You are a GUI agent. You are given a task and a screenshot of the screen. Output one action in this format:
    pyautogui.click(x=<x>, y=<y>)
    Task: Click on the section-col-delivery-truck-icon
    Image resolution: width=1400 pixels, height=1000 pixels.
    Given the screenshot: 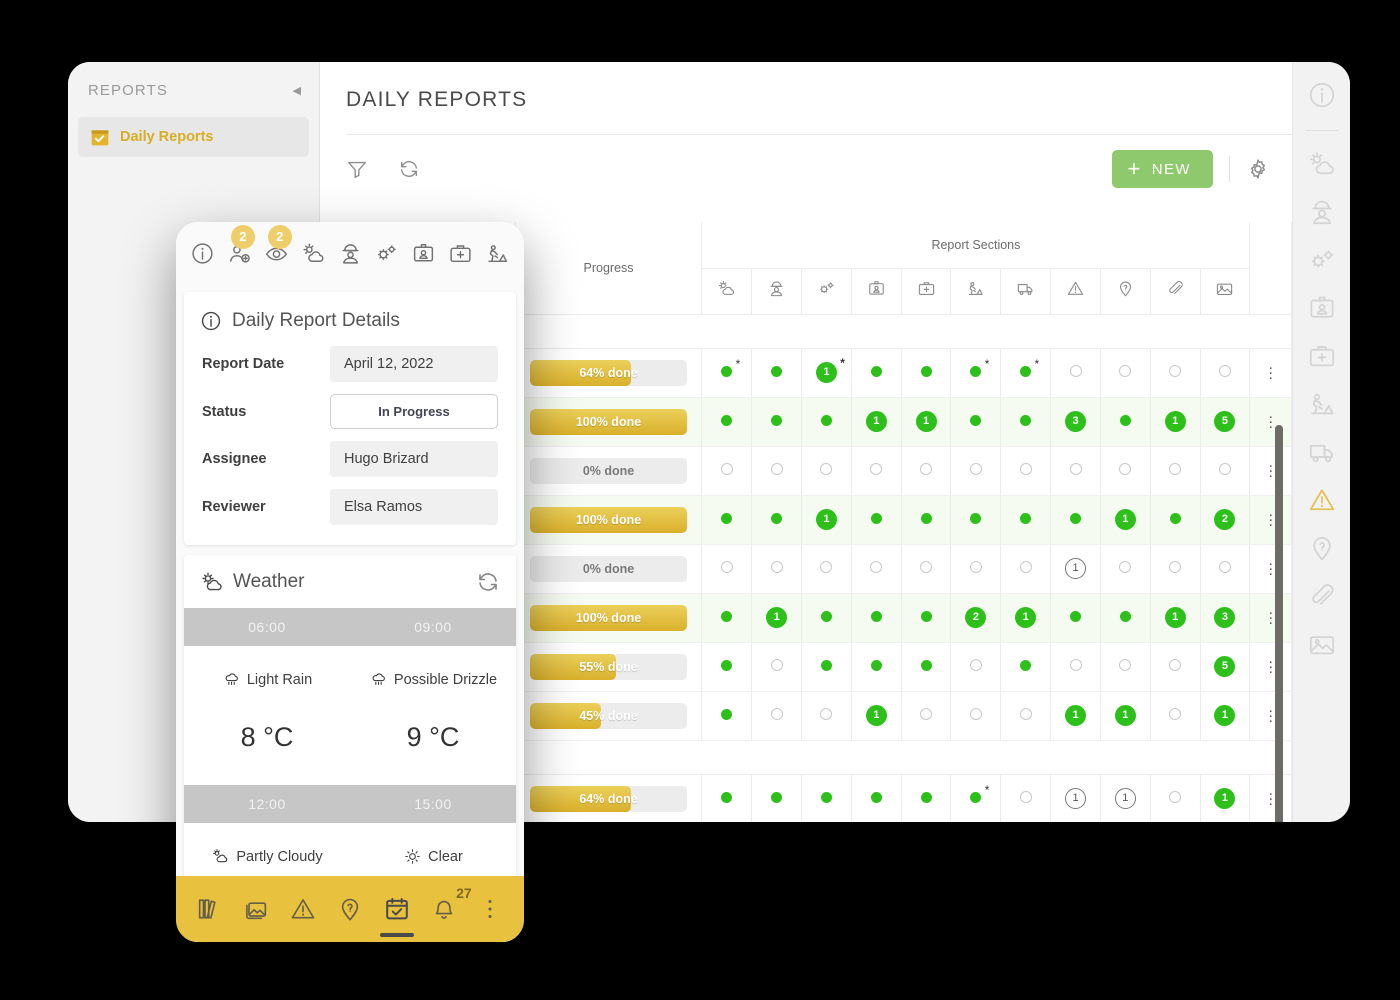 What is the action you would take?
    pyautogui.click(x=1026, y=291)
    